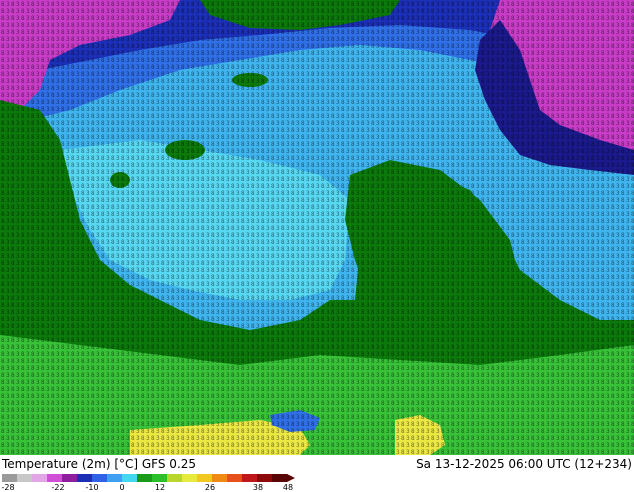 The image size is (634, 492). What do you see at coordinates (122, 487) in the screenshot?
I see `colorbar-tick-label: 0` at bounding box center [122, 487].